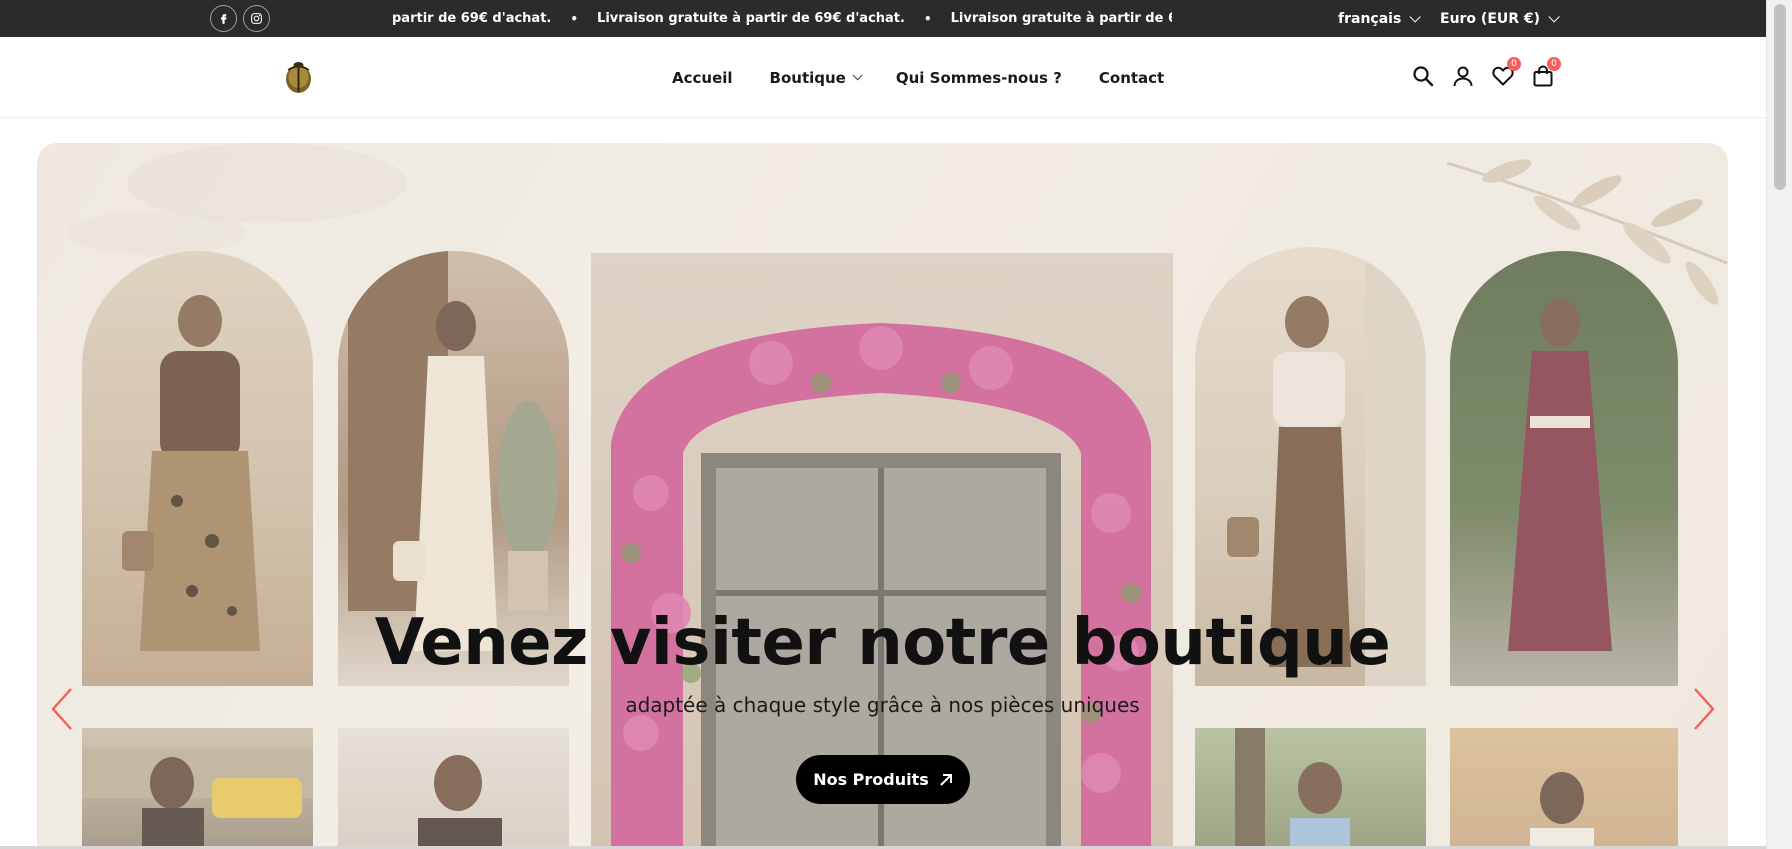 The height and width of the screenshot is (849, 1792). I want to click on nav-label: Accueil, so click(702, 77).